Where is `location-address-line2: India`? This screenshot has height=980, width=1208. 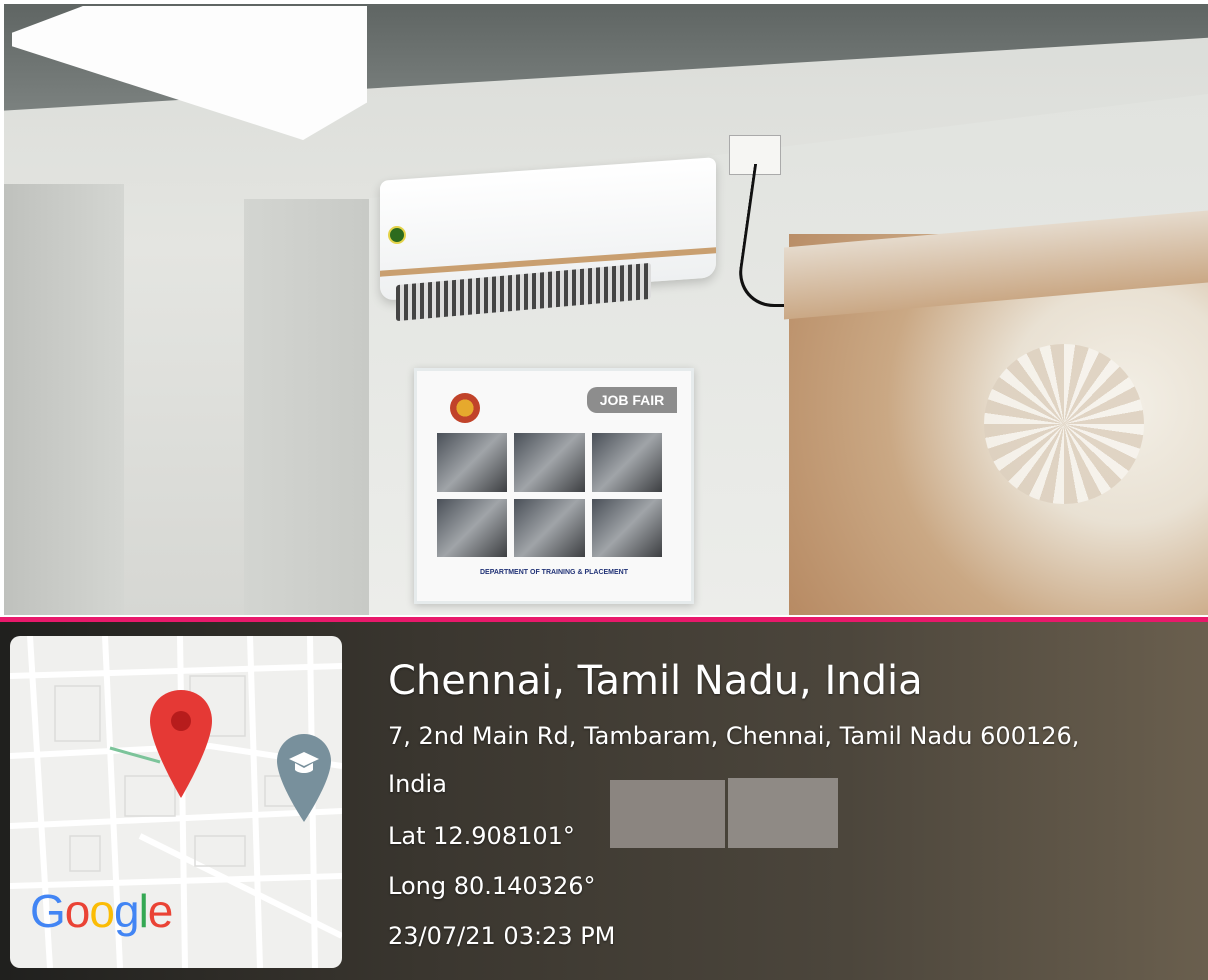
location-address-line2: India is located at coordinates (417, 784).